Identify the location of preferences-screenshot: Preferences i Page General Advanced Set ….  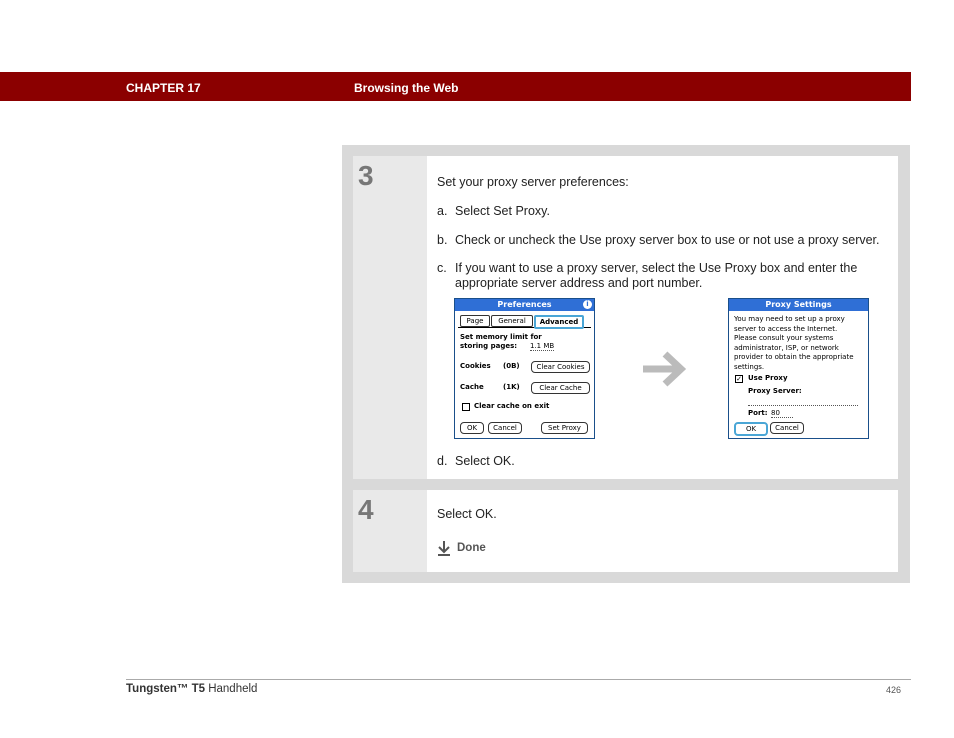
(524, 368).